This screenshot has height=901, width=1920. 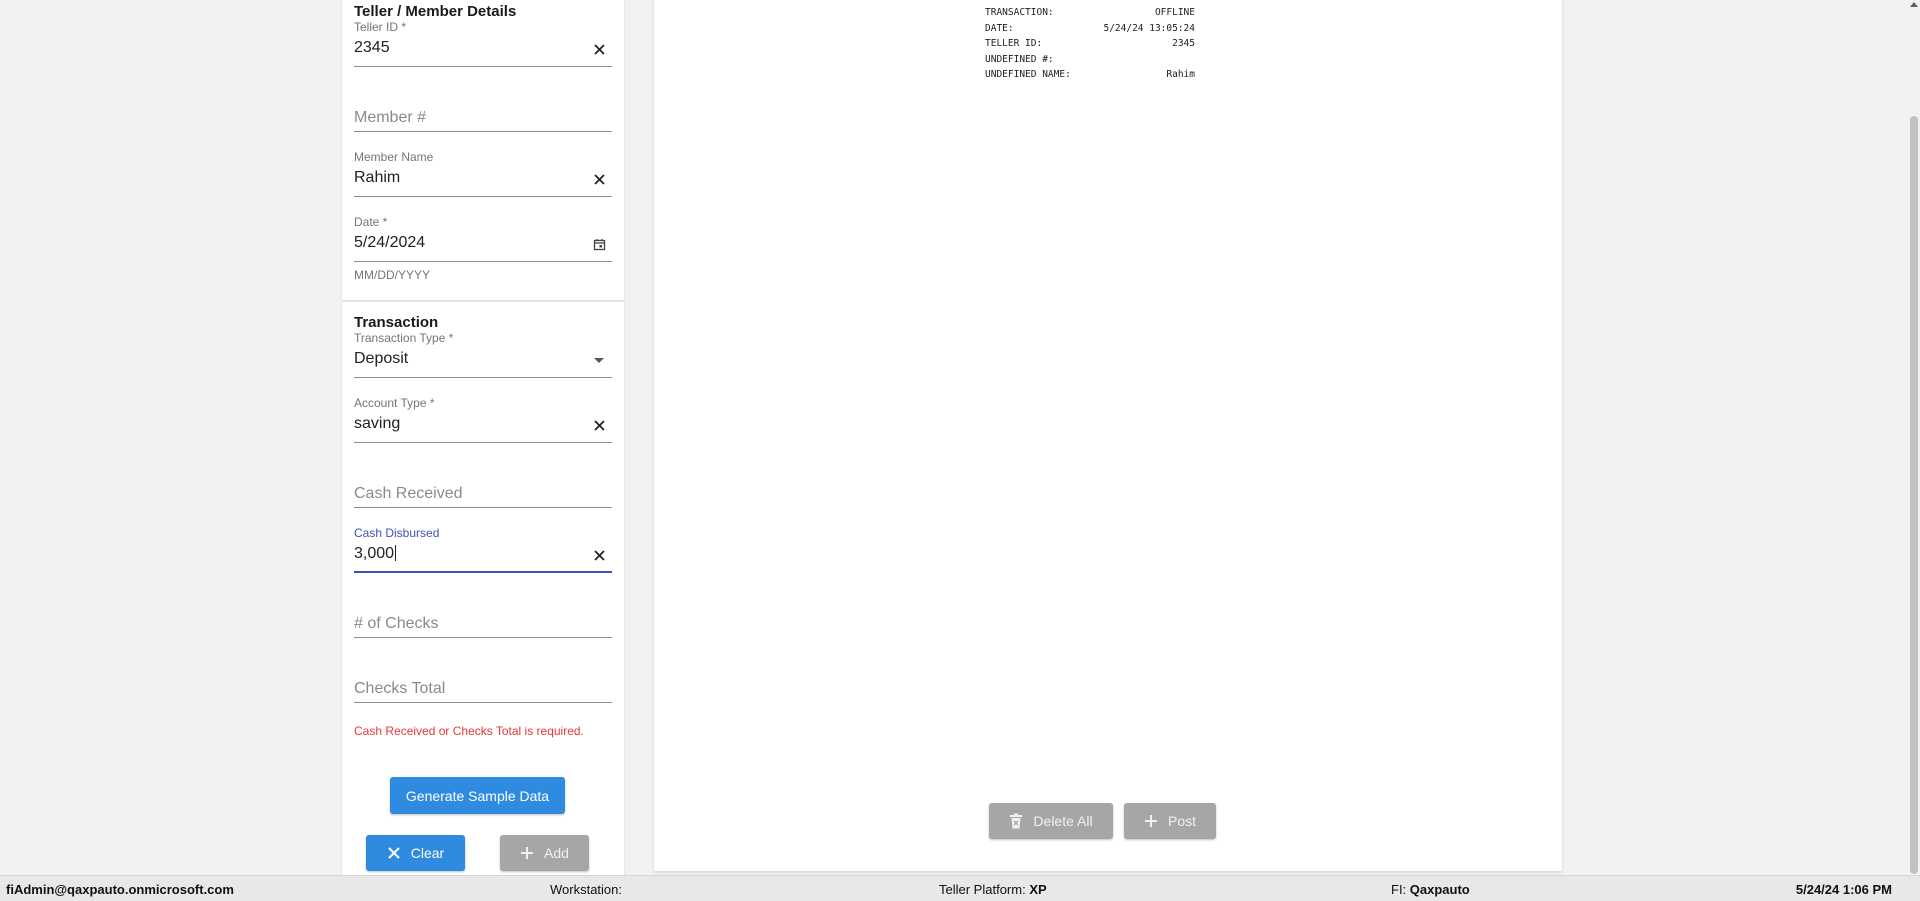 What do you see at coordinates (372, 47) in the screenshot?
I see `teller-id-value: 2345` at bounding box center [372, 47].